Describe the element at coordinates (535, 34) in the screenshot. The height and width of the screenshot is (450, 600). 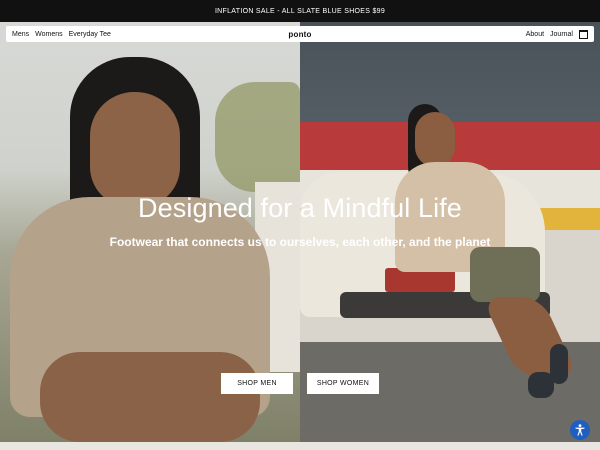
I see `nav-link-about: About` at that location.